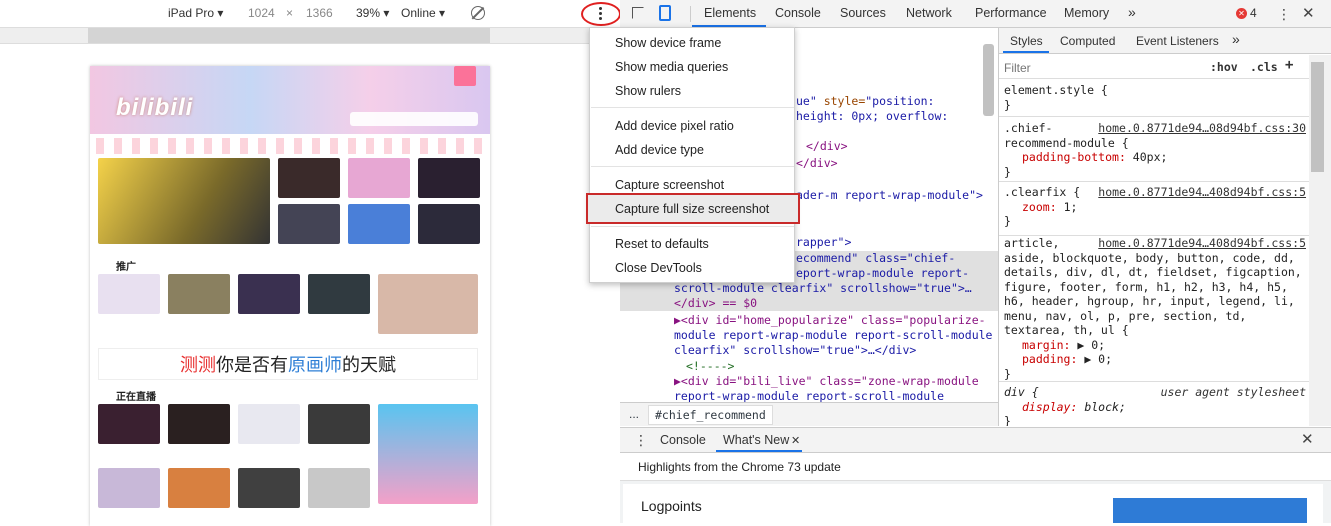 The height and width of the screenshot is (526, 1331). What do you see at coordinates (710, 366) in the screenshot?
I see `dom-line: <!---->` at bounding box center [710, 366].